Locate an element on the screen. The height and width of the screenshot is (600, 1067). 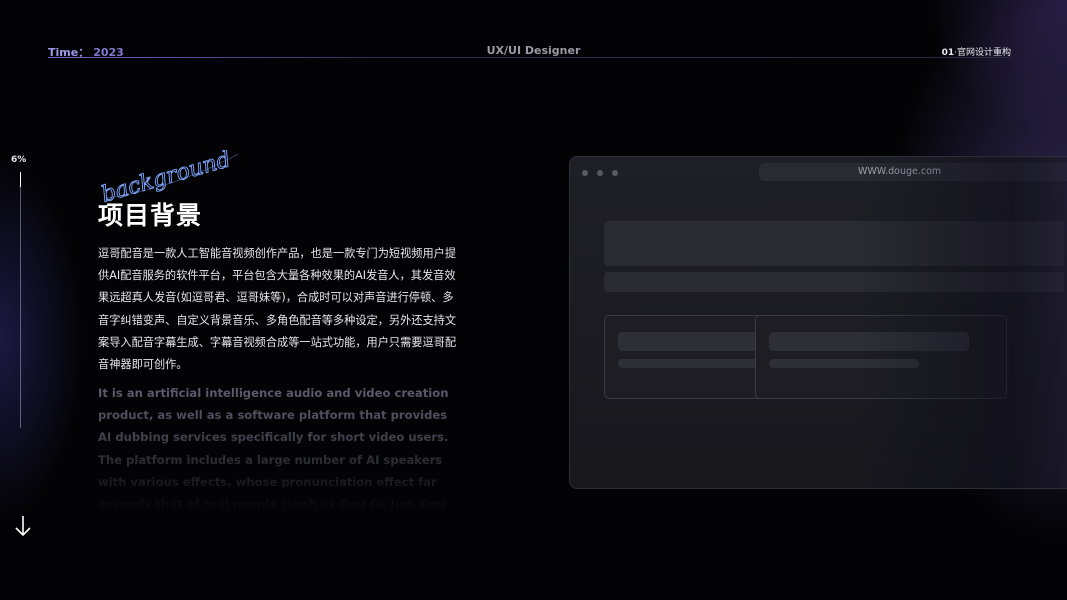
placeholder-card is located at coordinates (881, 357).